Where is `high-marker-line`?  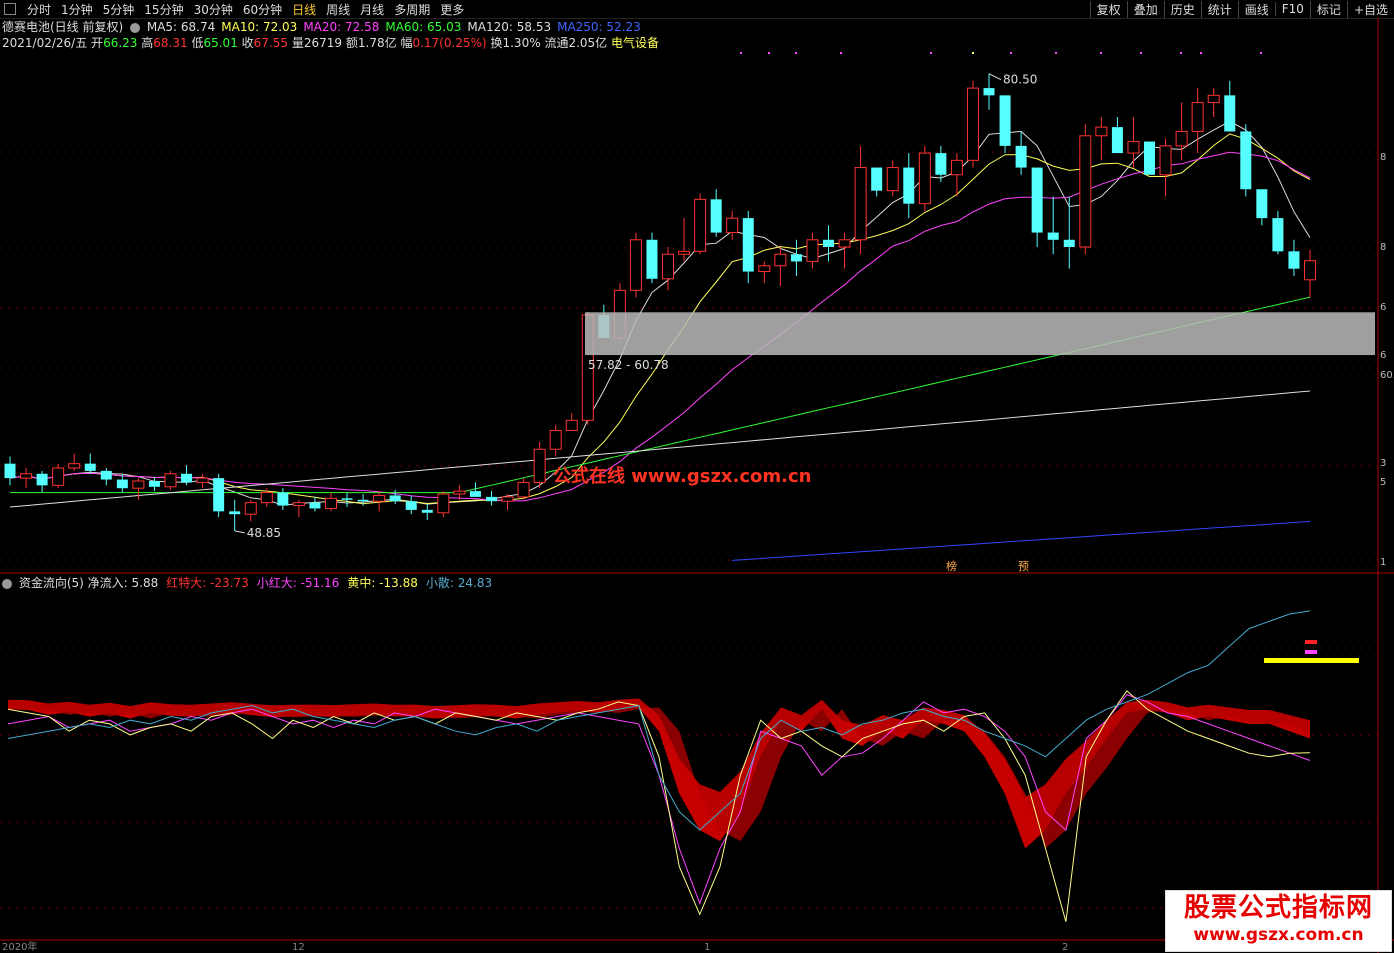 high-marker-line is located at coordinates (995, 77).